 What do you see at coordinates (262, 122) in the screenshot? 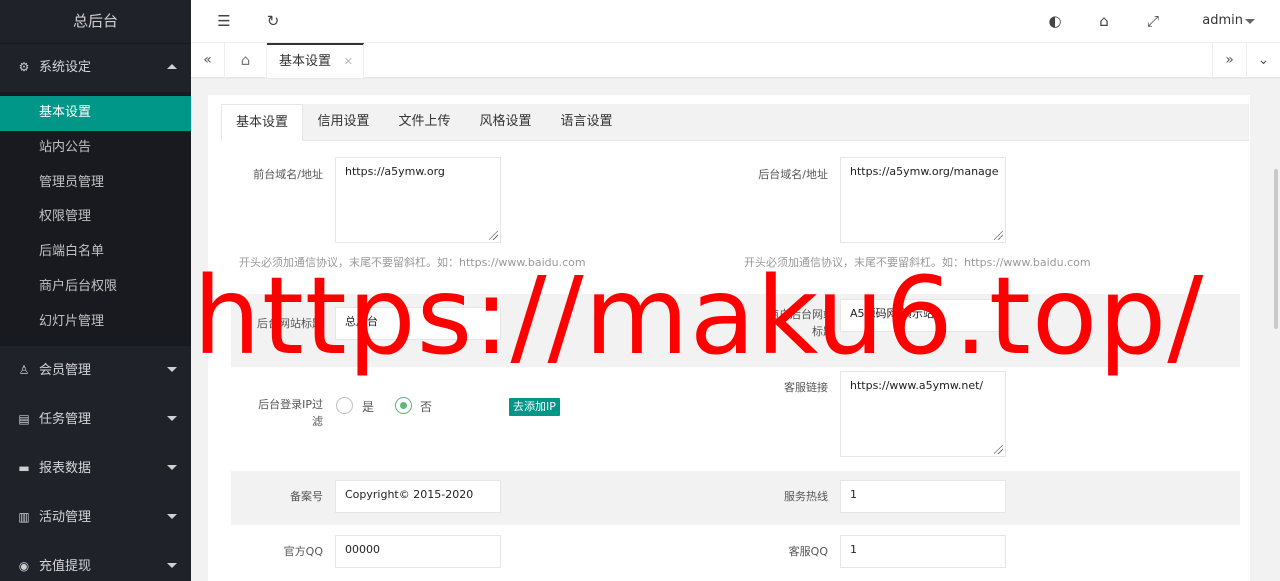
I see `tab-basic: 基本设置` at bounding box center [262, 122].